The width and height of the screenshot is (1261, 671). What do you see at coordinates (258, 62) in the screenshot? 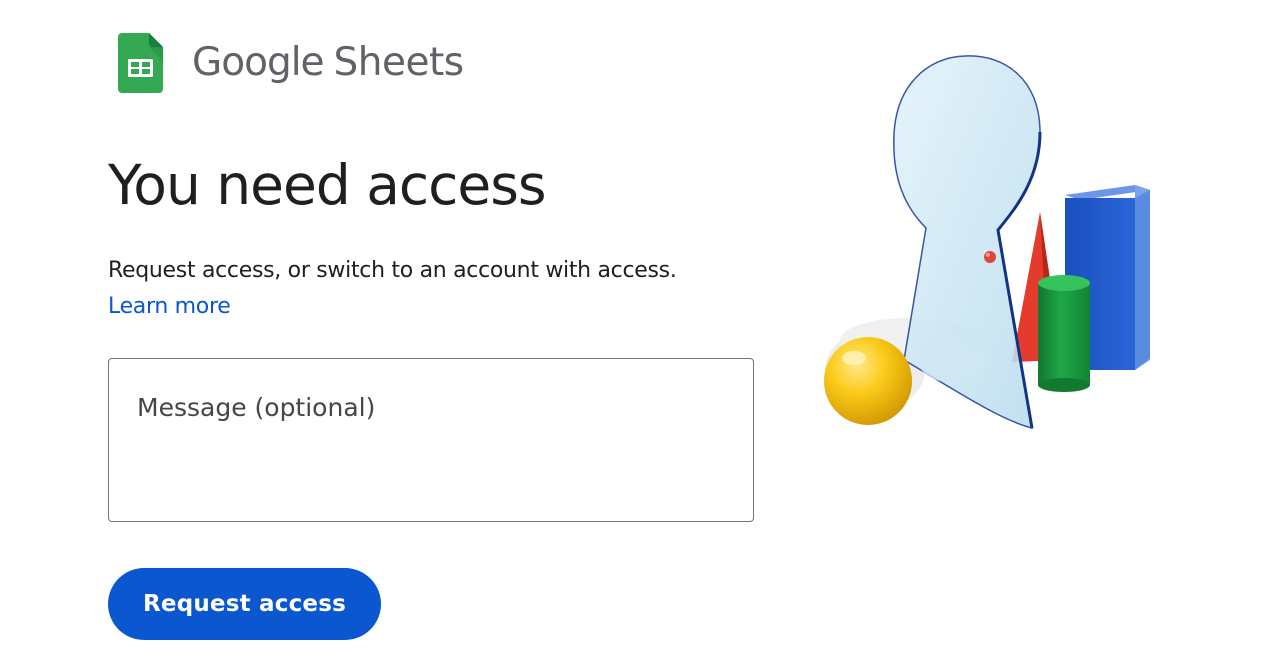
I see `brand-word-google: Google` at bounding box center [258, 62].